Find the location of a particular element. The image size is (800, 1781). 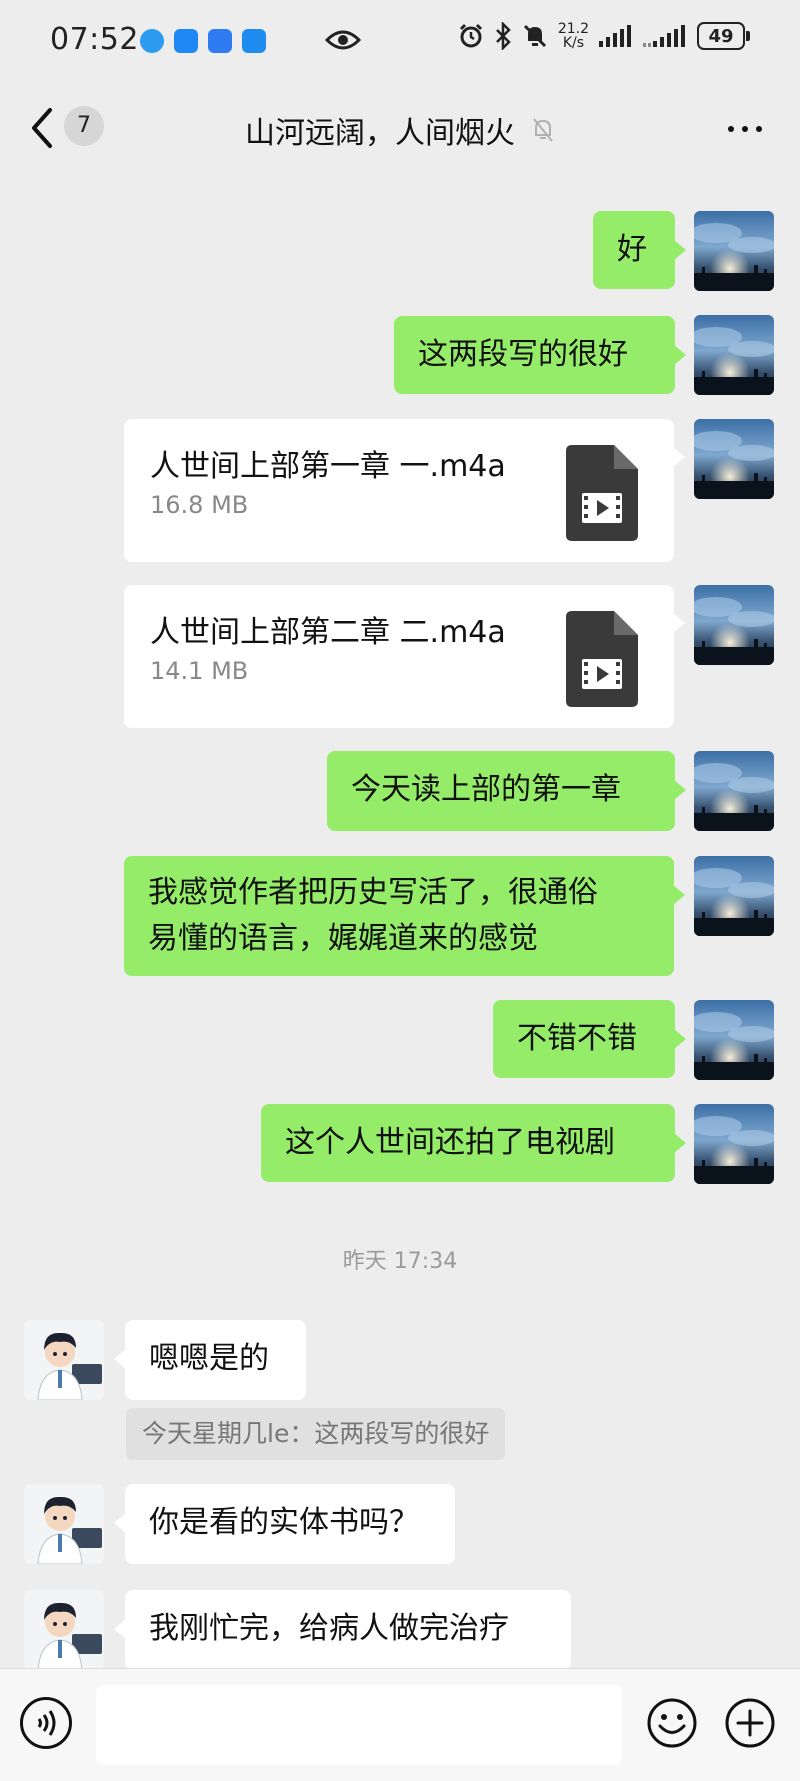

input-bar is located at coordinates (400, 1724).